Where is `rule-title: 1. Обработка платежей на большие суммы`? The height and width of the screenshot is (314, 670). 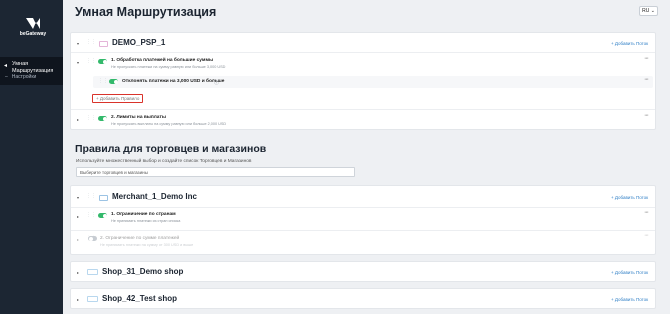
rule-title: 1. Обработка платежей на большие суммы is located at coordinates (162, 60).